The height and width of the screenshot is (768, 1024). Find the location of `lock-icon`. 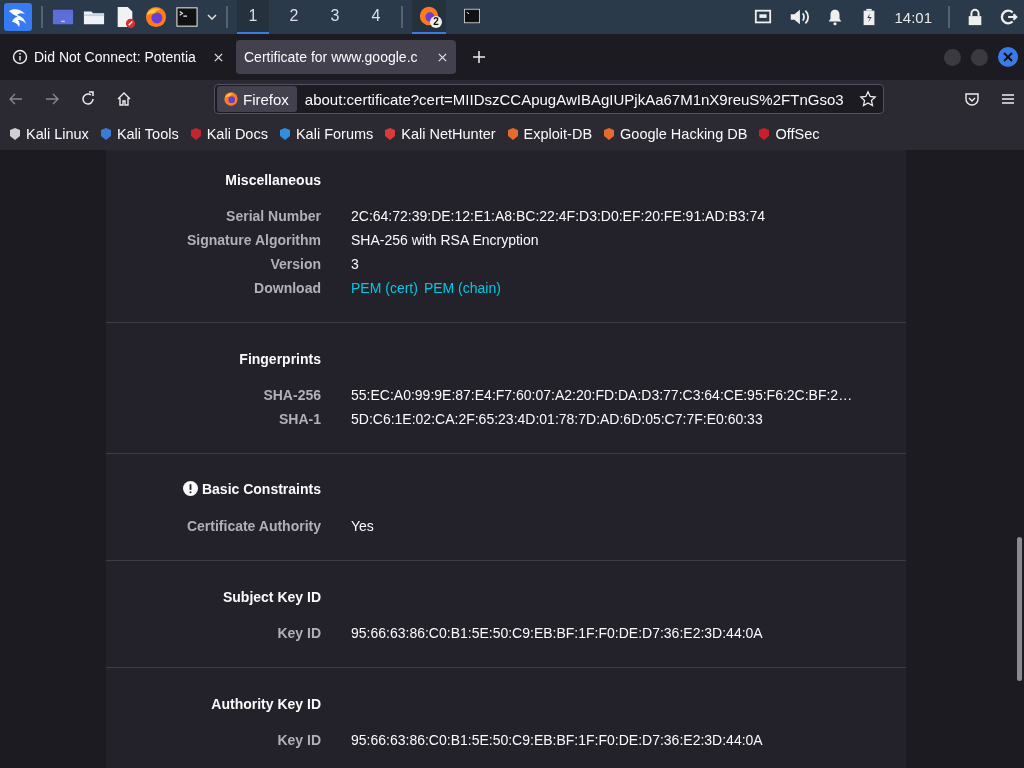

lock-icon is located at coordinates (975, 17).